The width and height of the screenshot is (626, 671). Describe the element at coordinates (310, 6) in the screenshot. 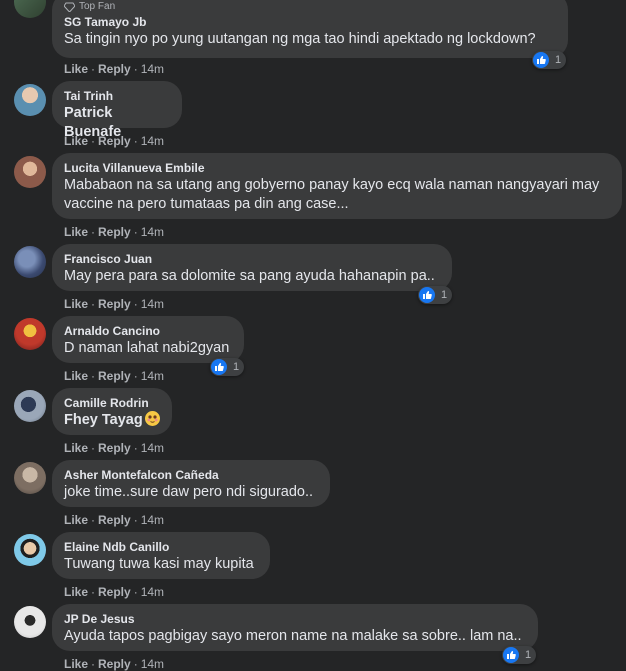

I see `top-fan-badge: Top Fan` at that location.